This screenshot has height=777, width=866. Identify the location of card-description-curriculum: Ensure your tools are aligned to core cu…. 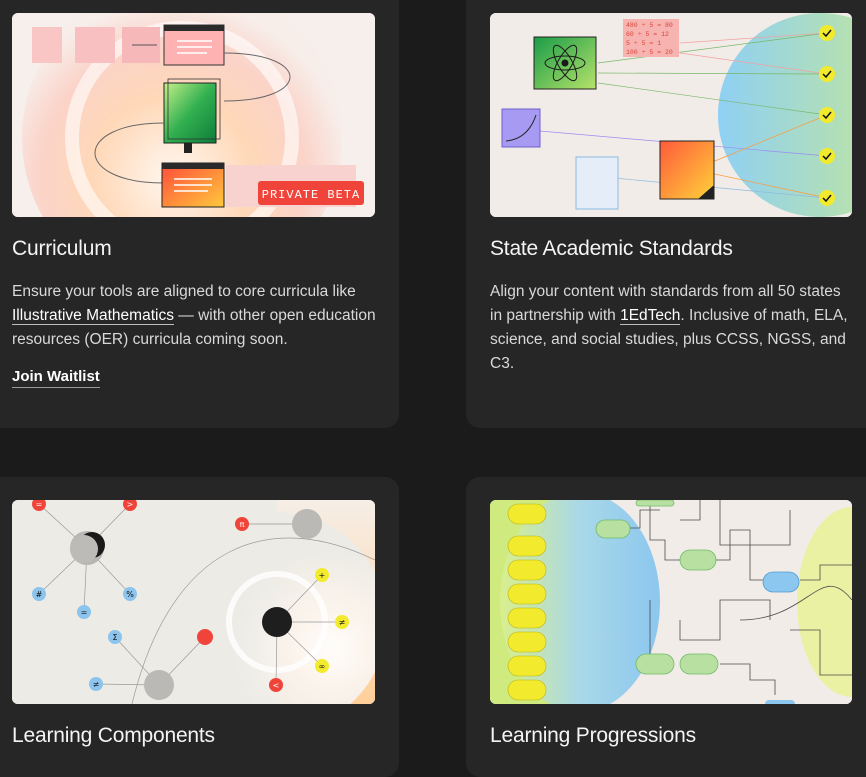
(194, 315).